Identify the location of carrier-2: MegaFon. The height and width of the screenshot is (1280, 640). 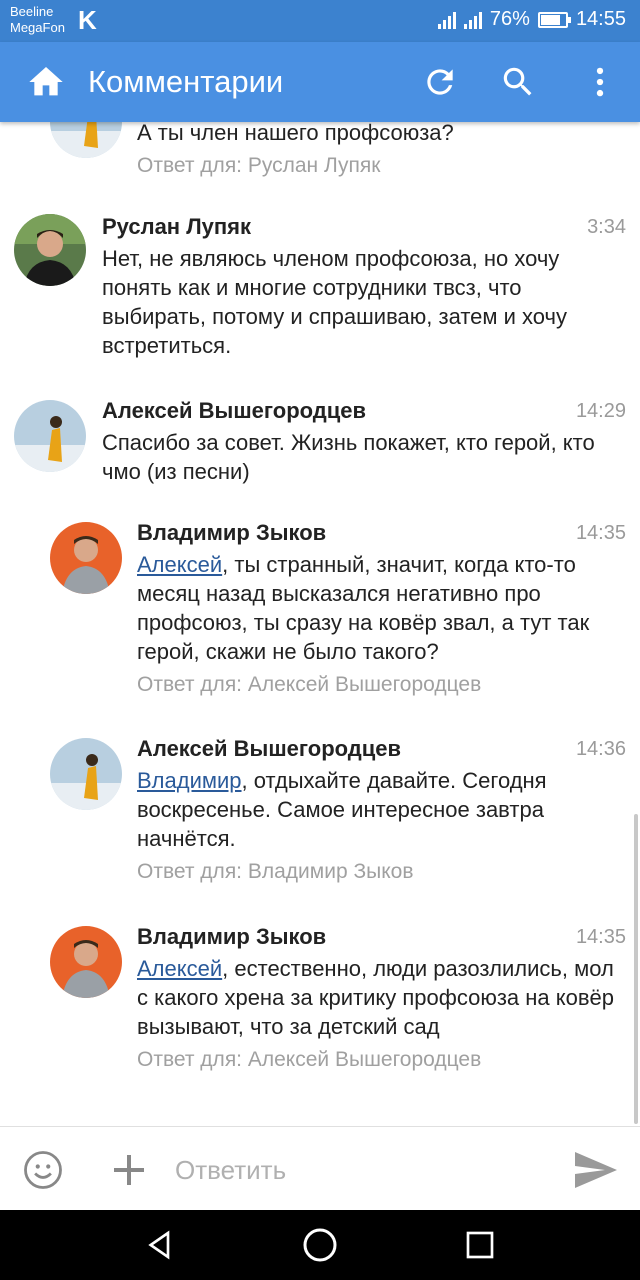
(37, 27).